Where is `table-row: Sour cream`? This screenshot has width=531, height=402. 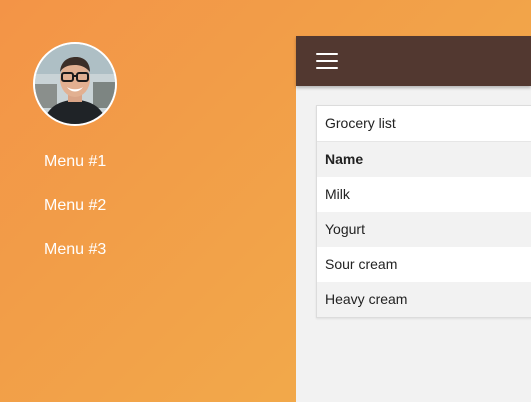
table-row: Sour cream is located at coordinates (424, 264).